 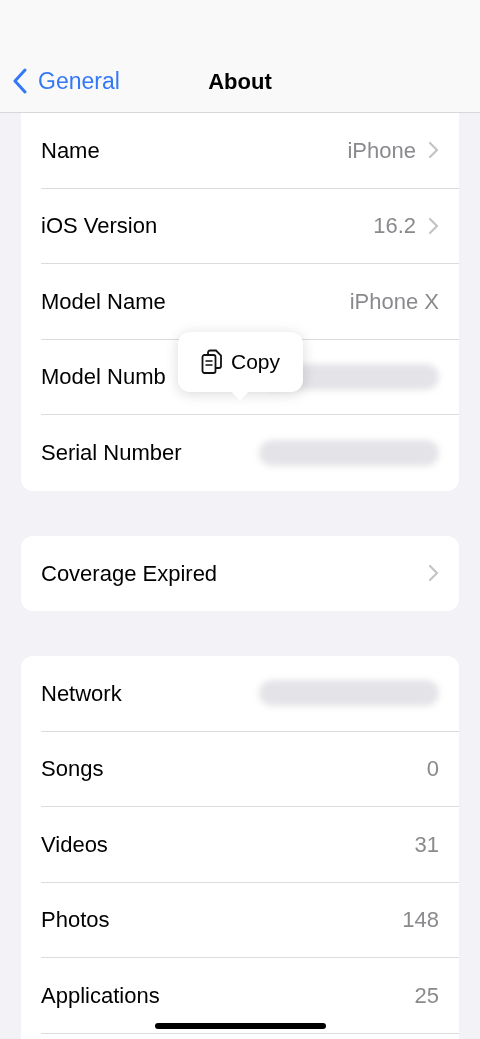 What do you see at coordinates (432, 769) in the screenshot?
I see `row-value: 0` at bounding box center [432, 769].